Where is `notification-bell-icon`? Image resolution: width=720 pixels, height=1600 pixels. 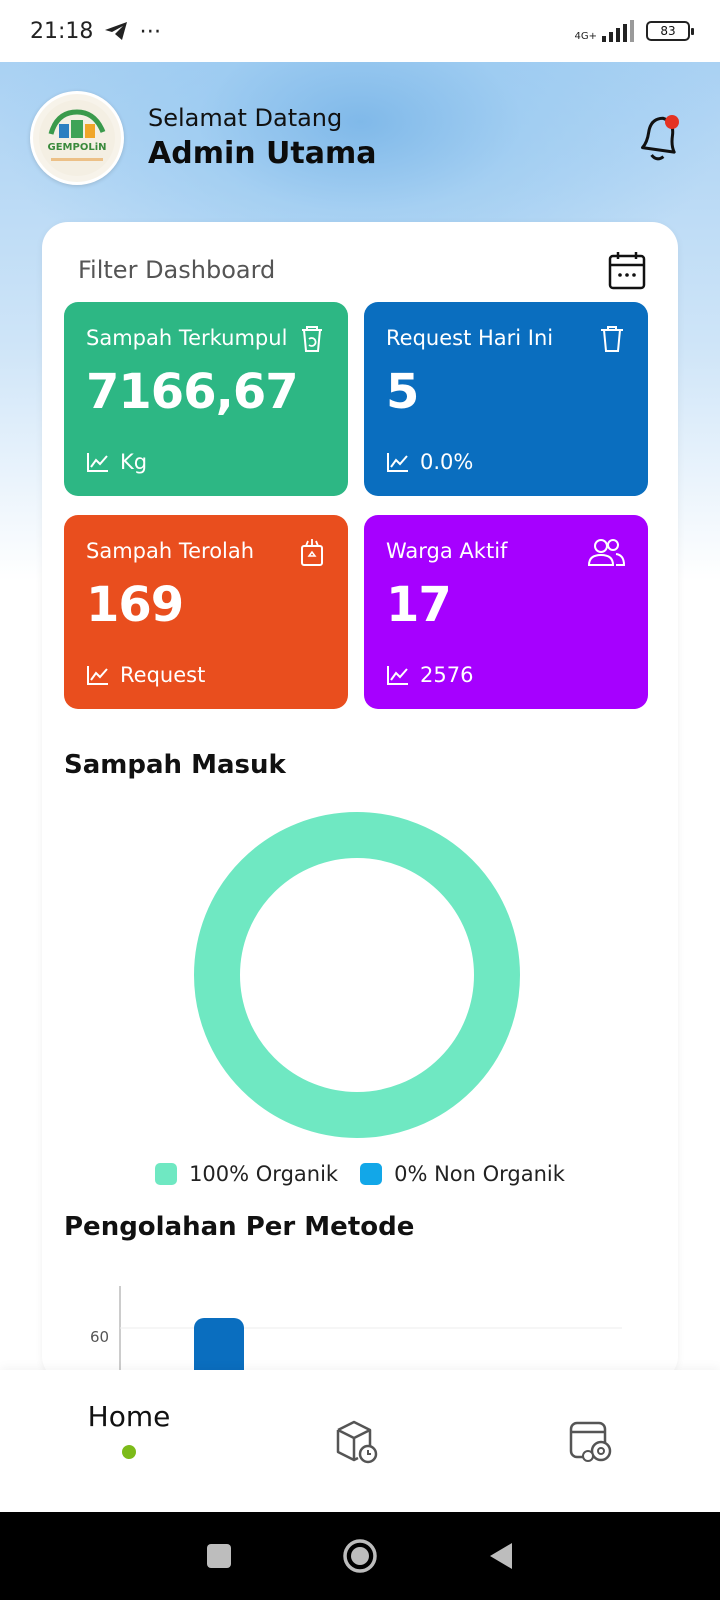
notification-bell-icon is located at coordinates (660, 138).